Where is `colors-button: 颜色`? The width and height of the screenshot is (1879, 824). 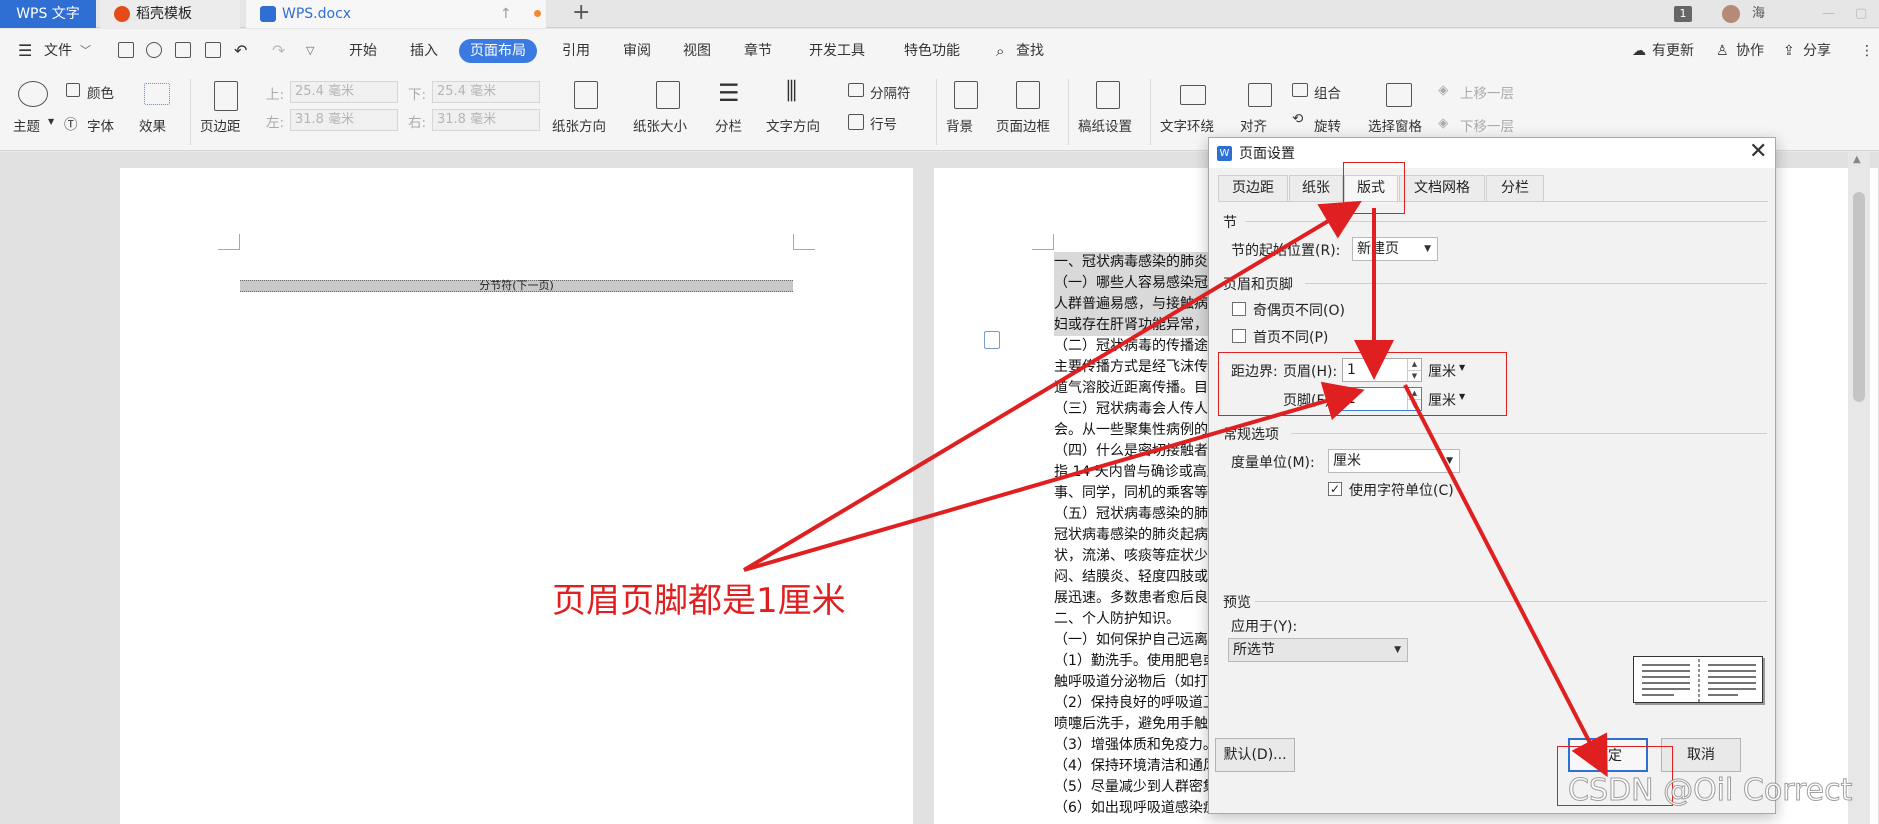
colors-button: 颜色 is located at coordinates (100, 92).